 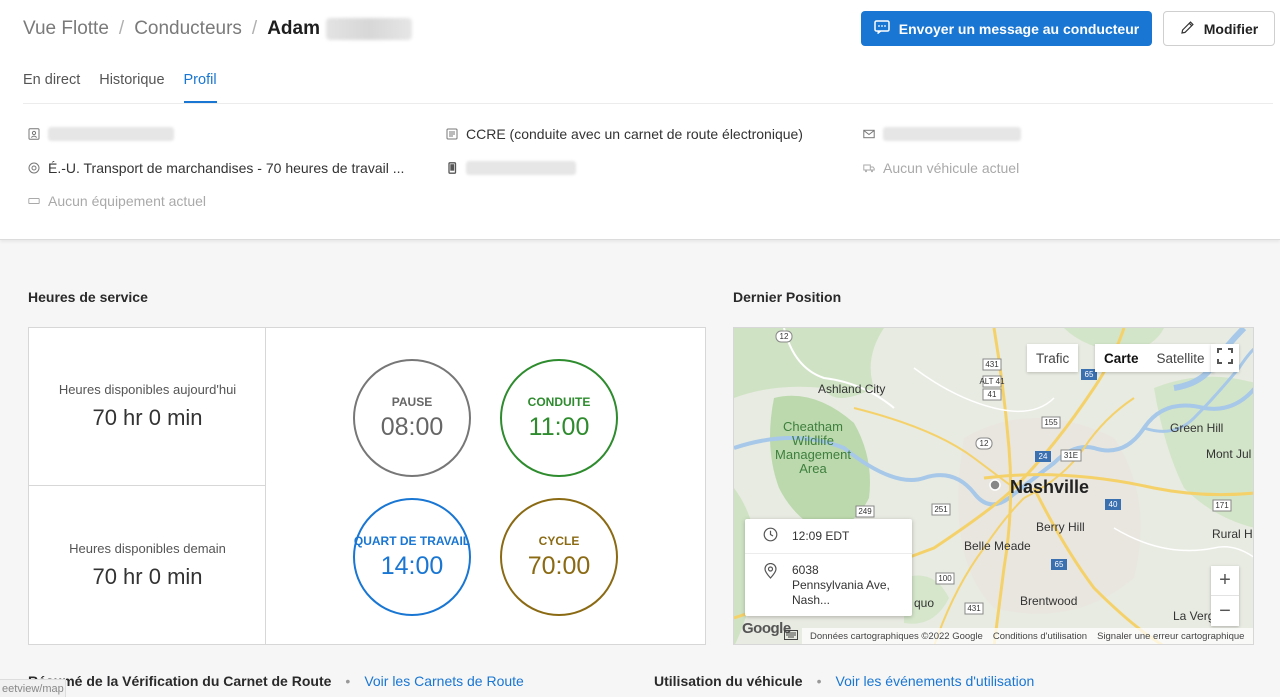 What do you see at coordinates (896, 636) in the screenshot?
I see `map-data-credit: Données cartographiques ©2022 Google` at bounding box center [896, 636].